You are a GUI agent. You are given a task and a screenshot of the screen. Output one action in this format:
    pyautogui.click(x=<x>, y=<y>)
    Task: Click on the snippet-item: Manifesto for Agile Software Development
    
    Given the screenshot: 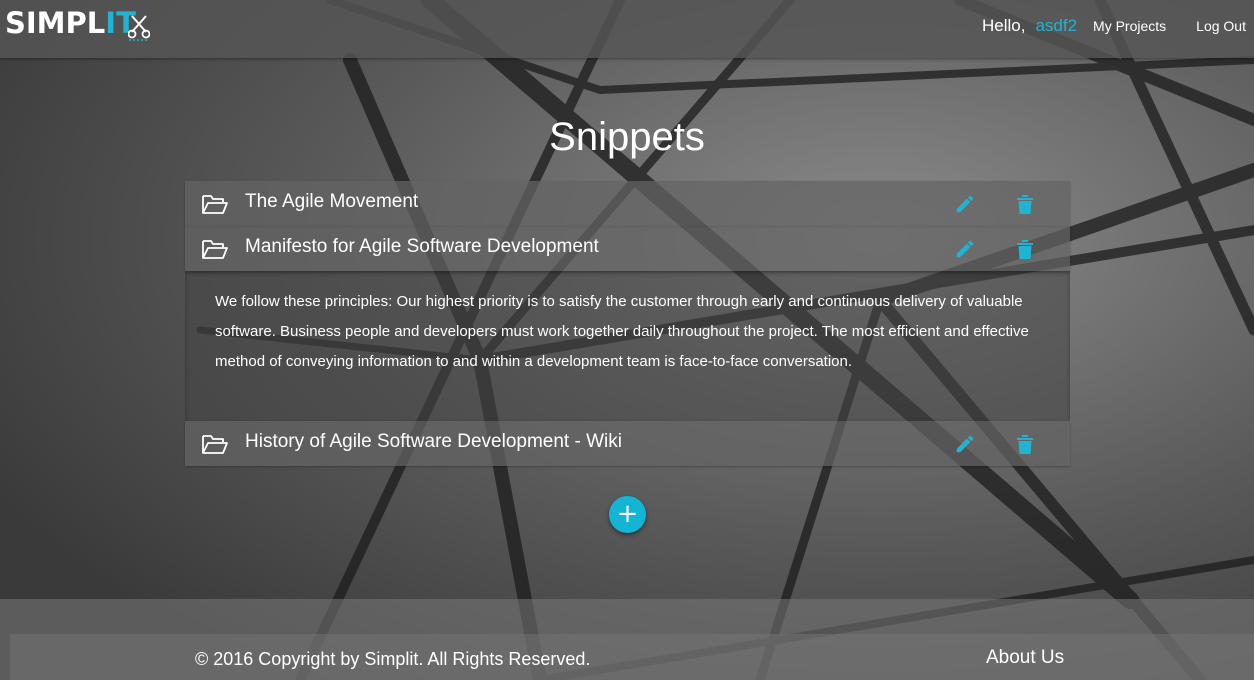 What is the action you would take?
    pyautogui.click(x=627, y=248)
    